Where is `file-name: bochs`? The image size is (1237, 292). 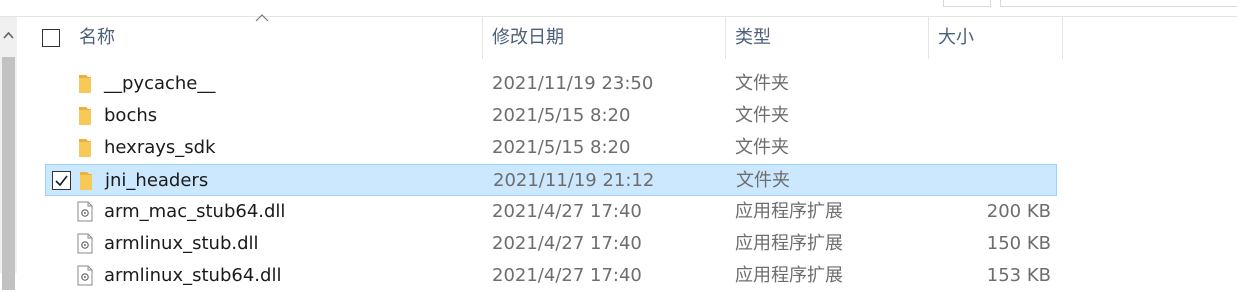
file-name: bochs is located at coordinates (131, 115).